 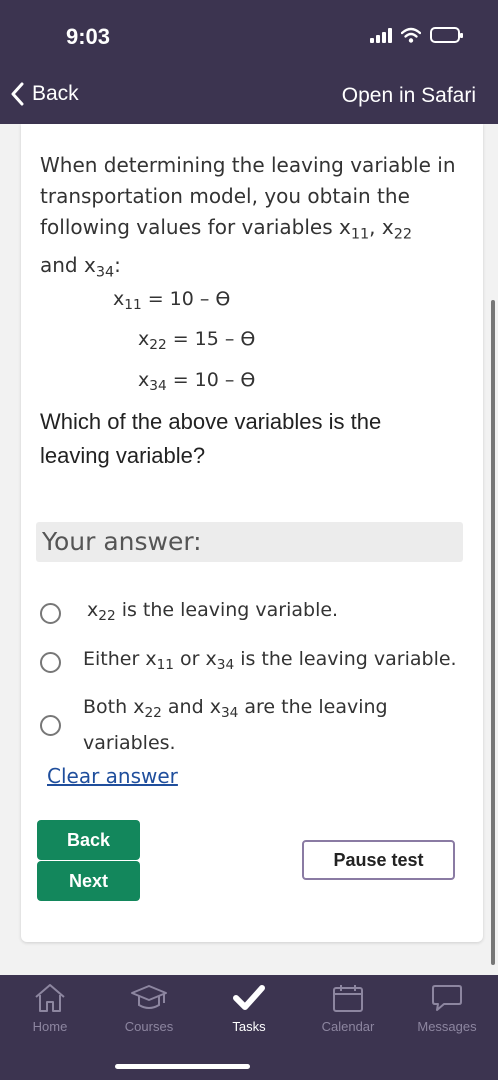 I want to click on option-label: x22 is the leaving variable., so click(x=213, y=612).